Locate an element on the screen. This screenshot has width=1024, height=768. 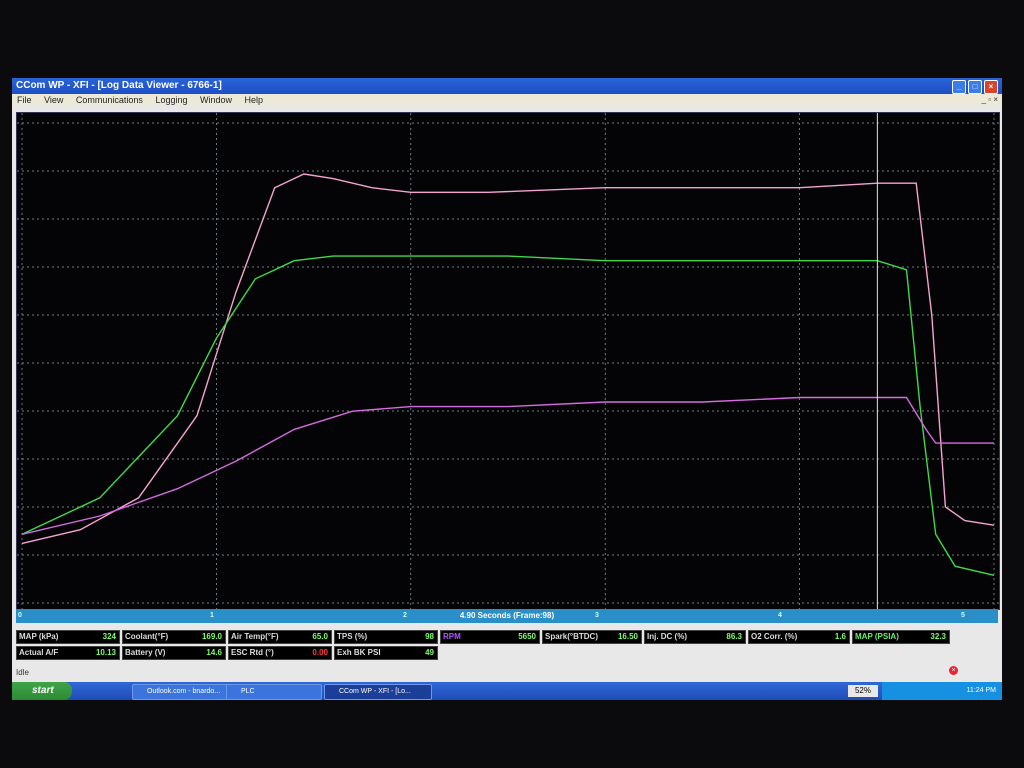
gauge-inj-dc: Inj. DC (%) 86.3 is located at coordinates (695, 637).